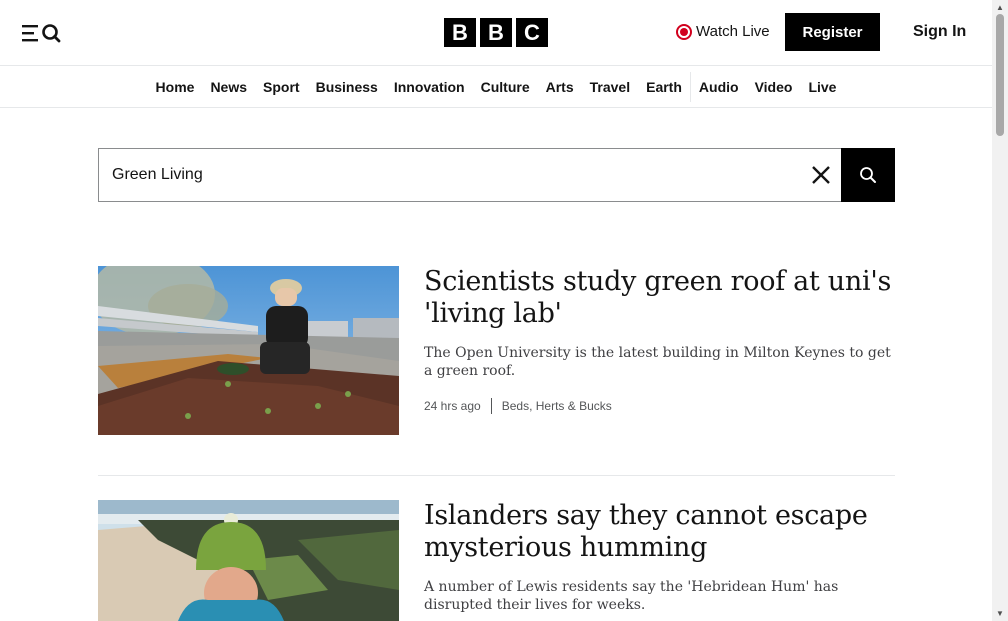 This screenshot has height=621, width=1008. Describe the element at coordinates (505, 87) in the screenshot. I see `nav-item-culture: Culture` at that location.